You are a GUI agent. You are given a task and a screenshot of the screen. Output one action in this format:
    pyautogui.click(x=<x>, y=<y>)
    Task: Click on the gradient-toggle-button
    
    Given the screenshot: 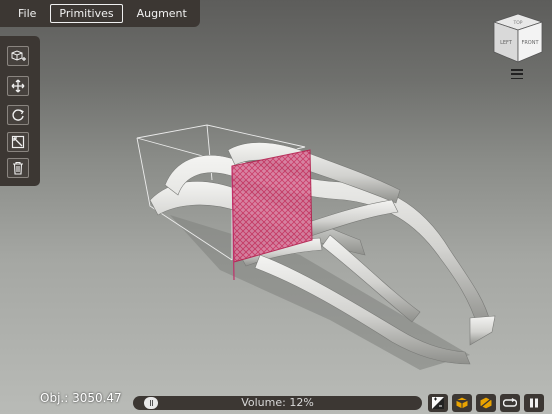 What is the action you would take?
    pyautogui.click(x=438, y=403)
    